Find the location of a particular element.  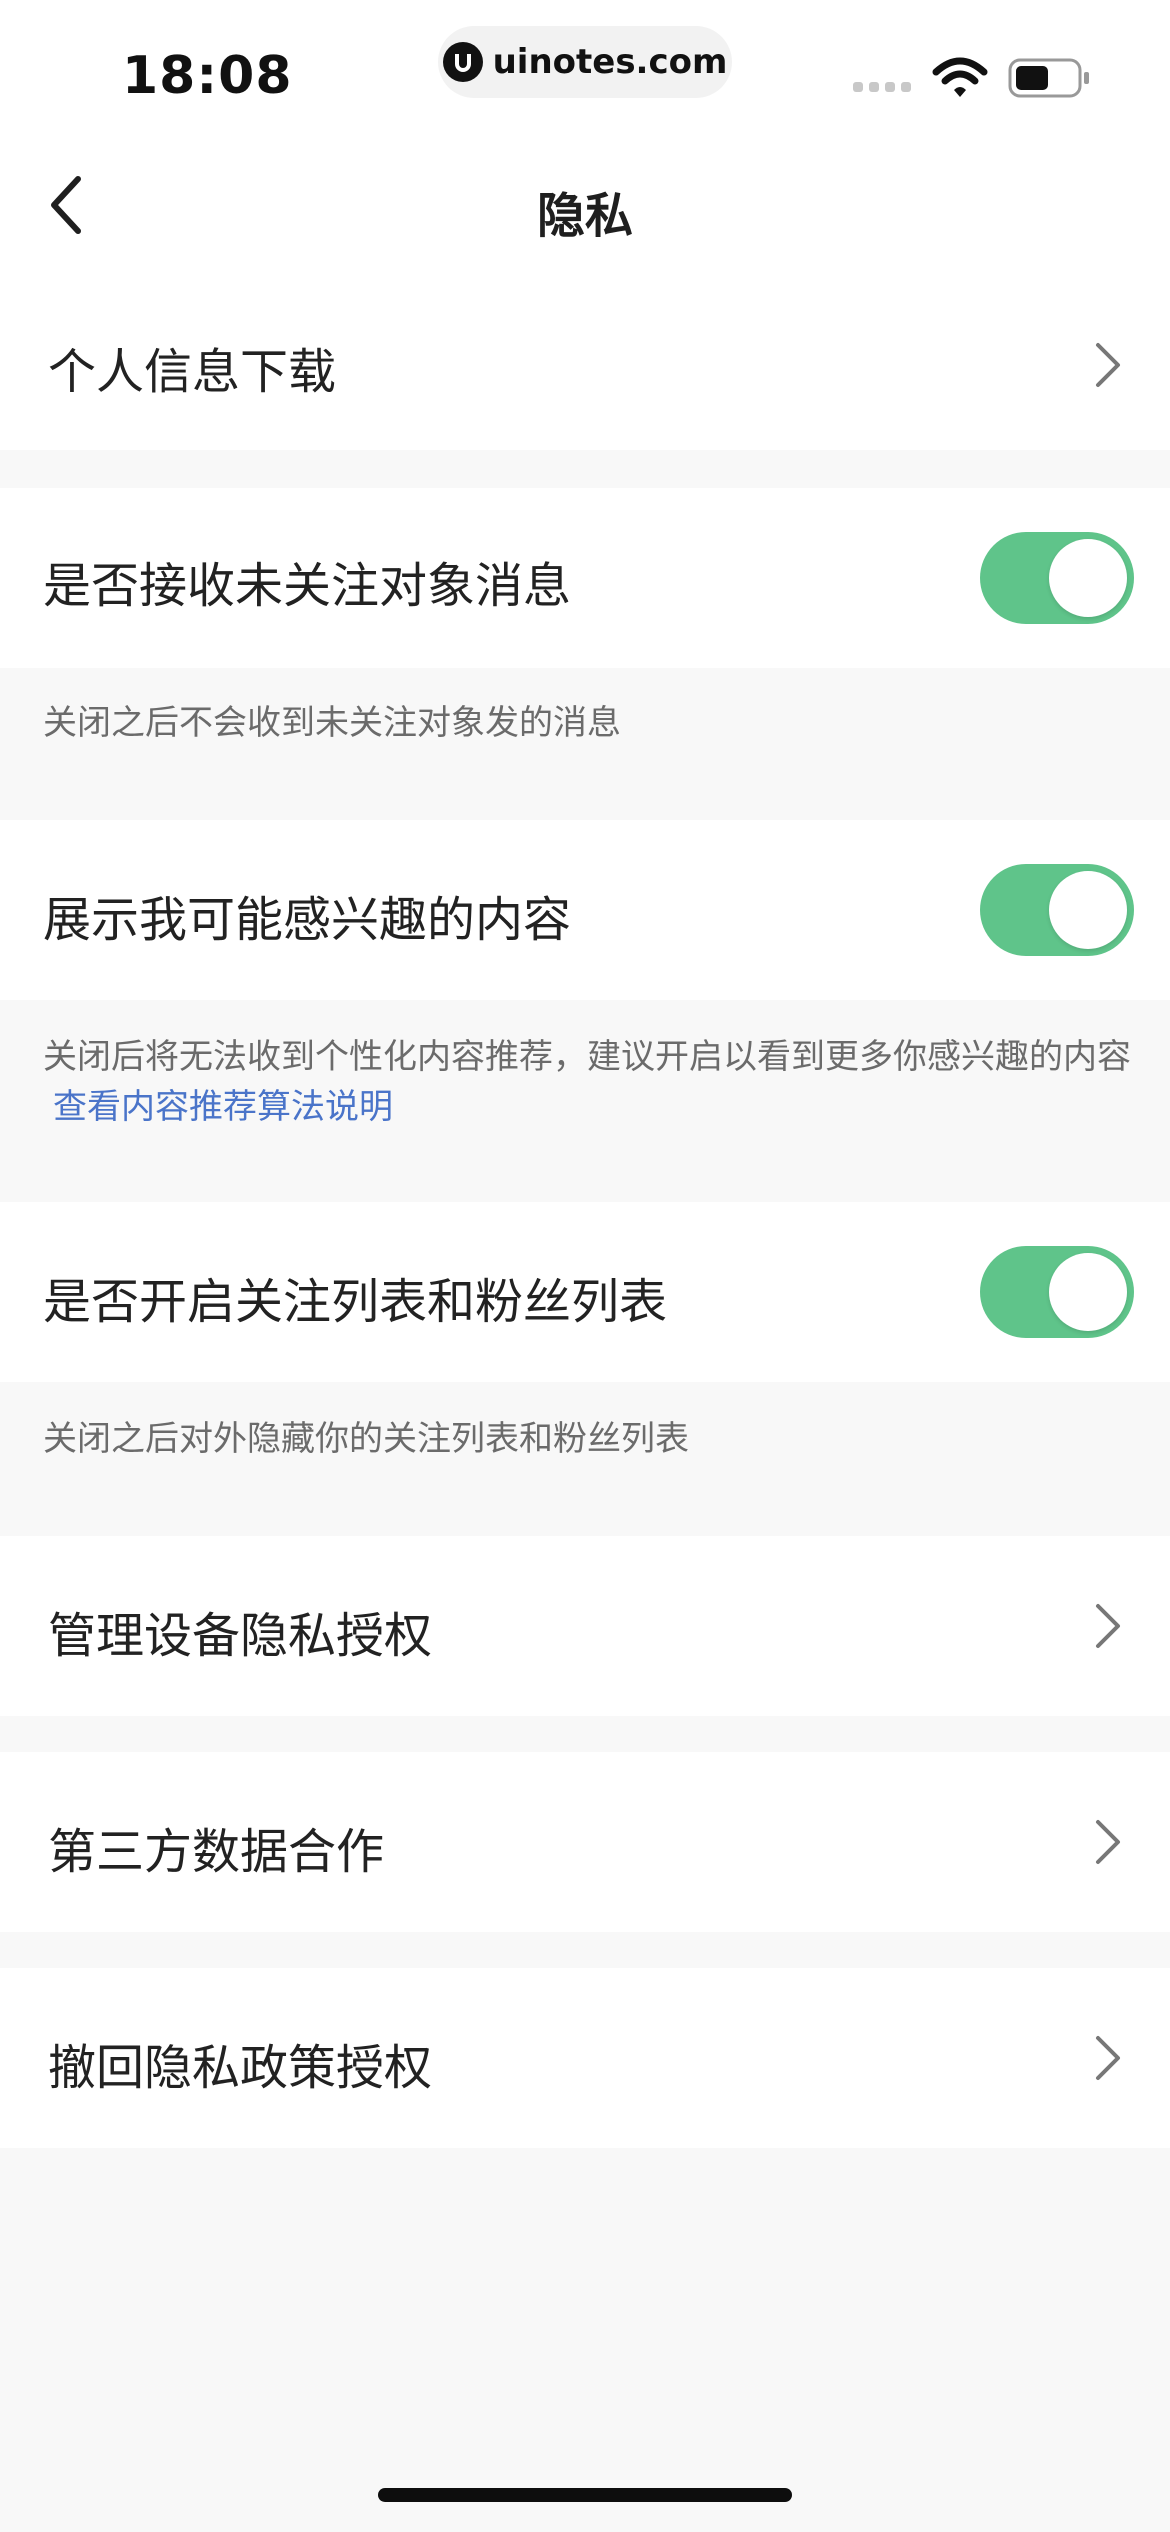

row-receive-unfollowed-messages: 是否接收未关注对象消息 is located at coordinates (585, 578).